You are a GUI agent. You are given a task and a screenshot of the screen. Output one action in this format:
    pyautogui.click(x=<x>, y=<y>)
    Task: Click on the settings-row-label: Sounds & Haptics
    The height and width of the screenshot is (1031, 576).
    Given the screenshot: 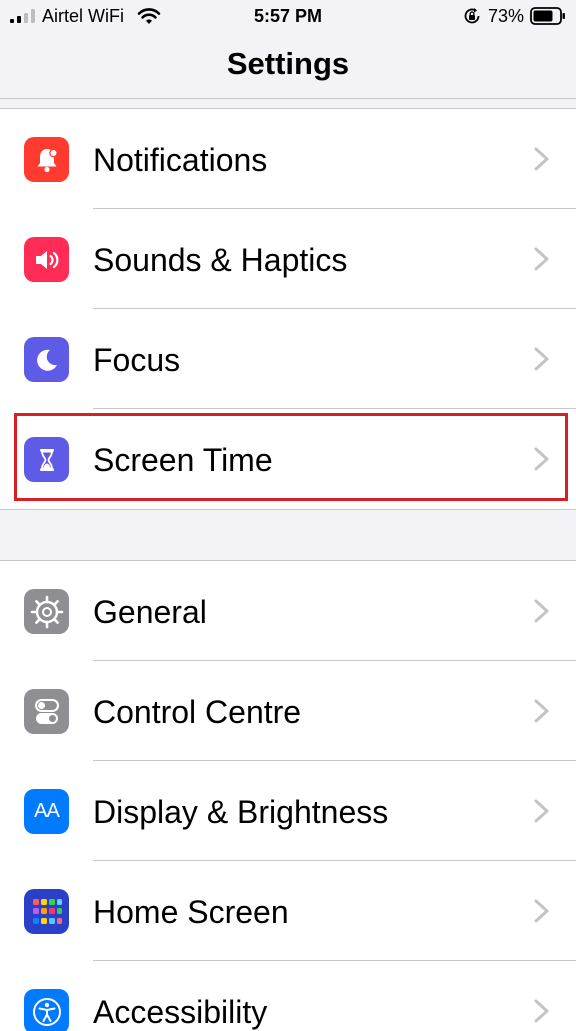 What is the action you would take?
    pyautogui.click(x=220, y=260)
    